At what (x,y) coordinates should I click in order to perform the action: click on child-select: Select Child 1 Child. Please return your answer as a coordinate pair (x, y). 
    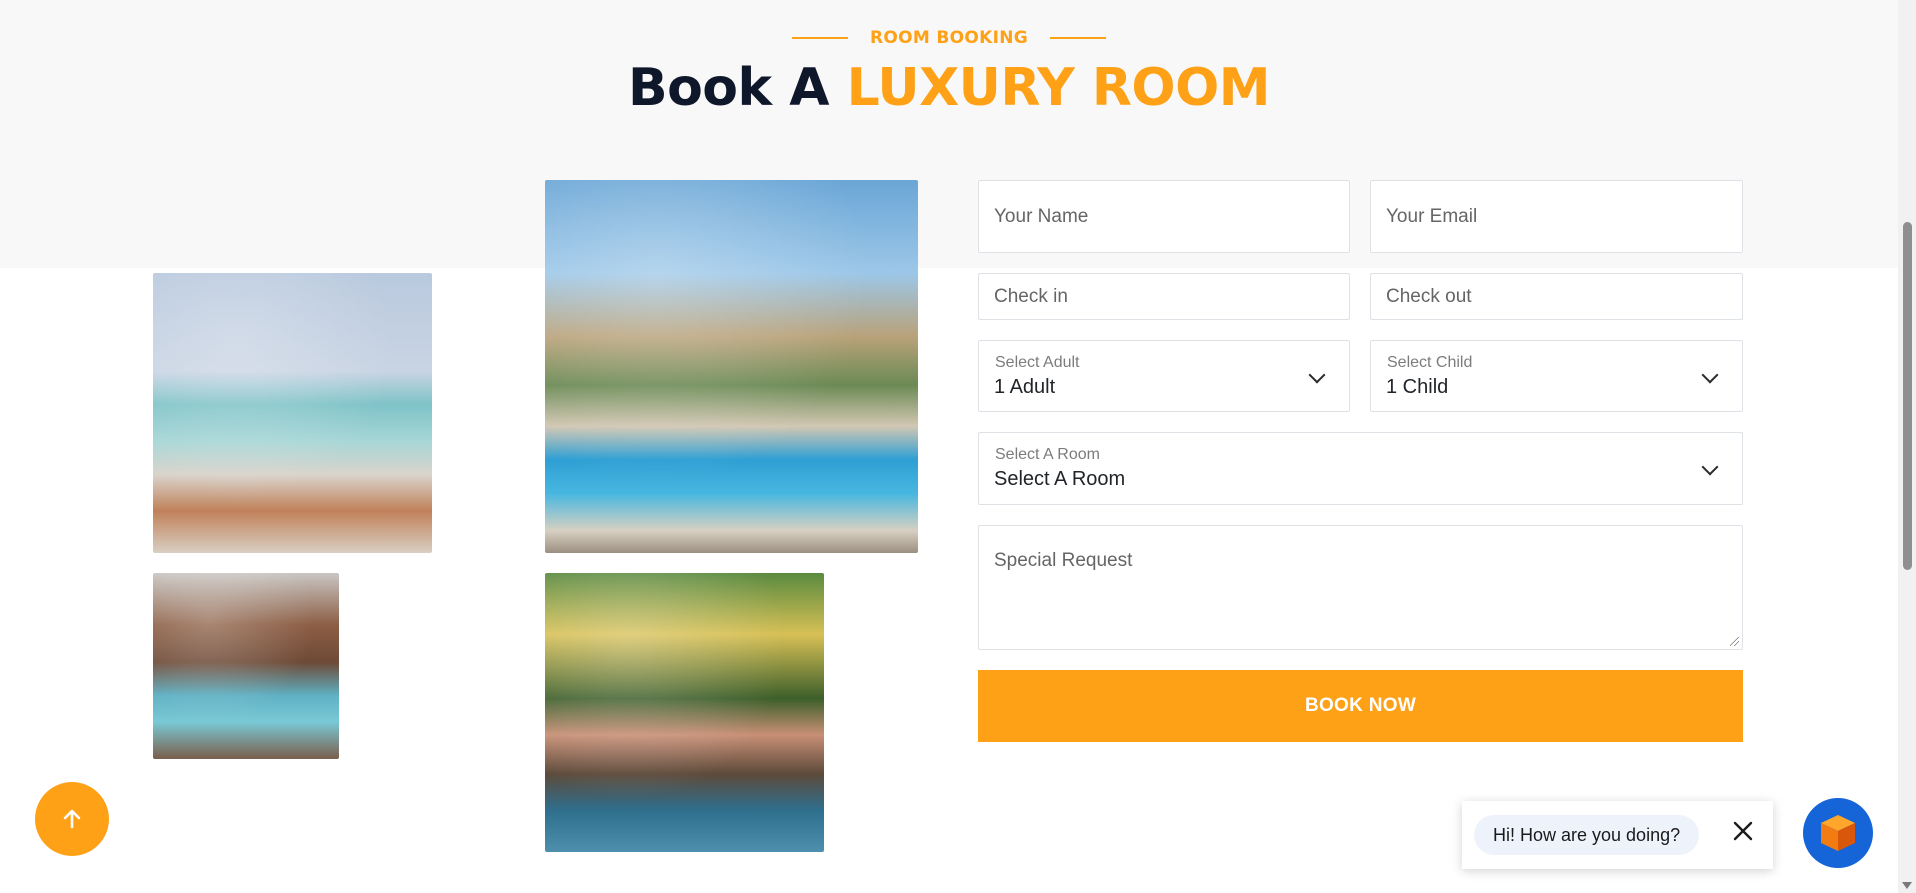
    Looking at the image, I should click on (1556, 376).